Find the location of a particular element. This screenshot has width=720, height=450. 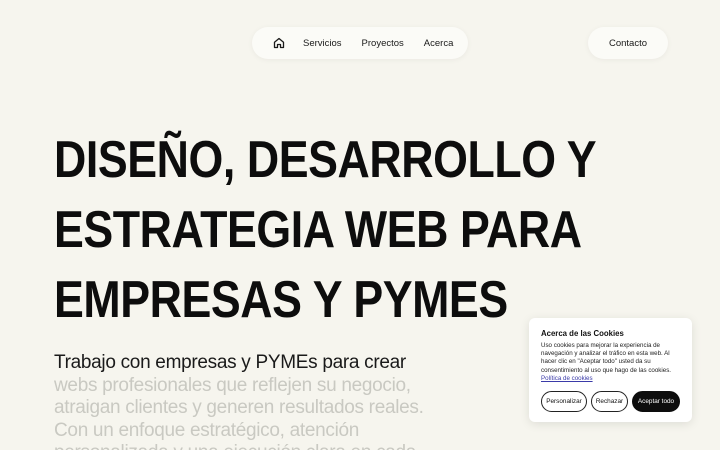

cookie-buttons: Personalizar Rechazar Aceptar todo is located at coordinates (610, 401).